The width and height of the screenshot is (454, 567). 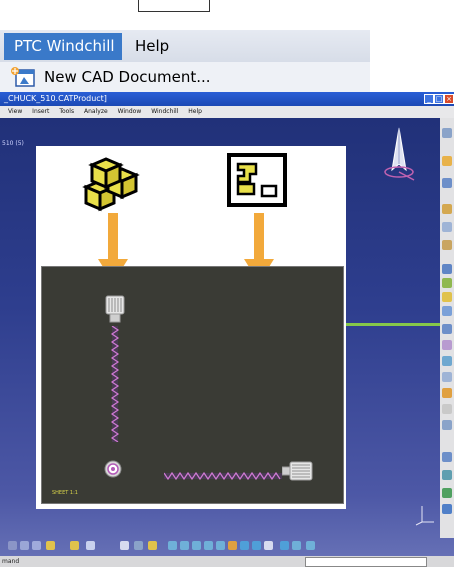 I want to click on product-icon, so click(x=110, y=183).